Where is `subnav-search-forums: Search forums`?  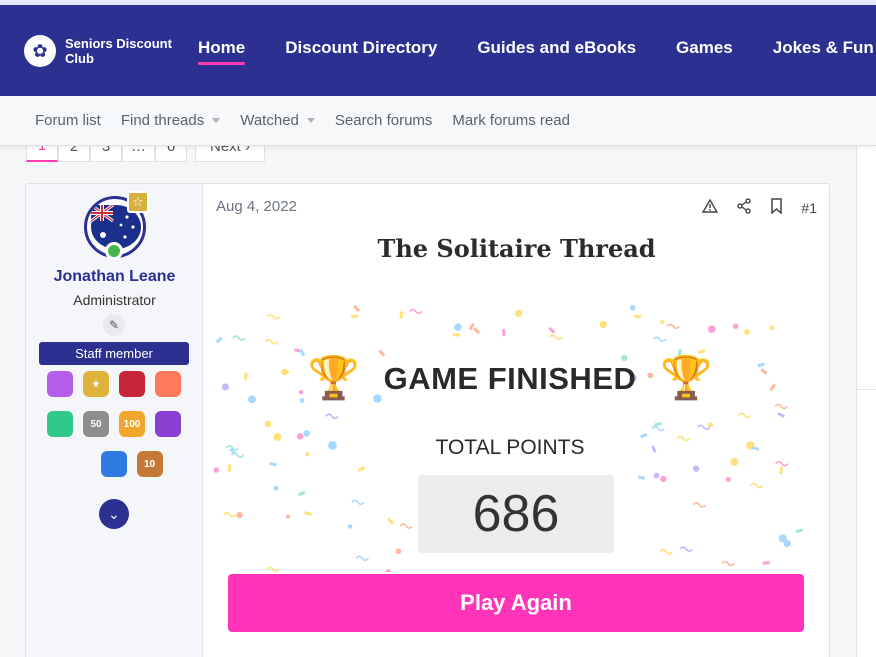 subnav-search-forums: Search forums is located at coordinates (384, 120).